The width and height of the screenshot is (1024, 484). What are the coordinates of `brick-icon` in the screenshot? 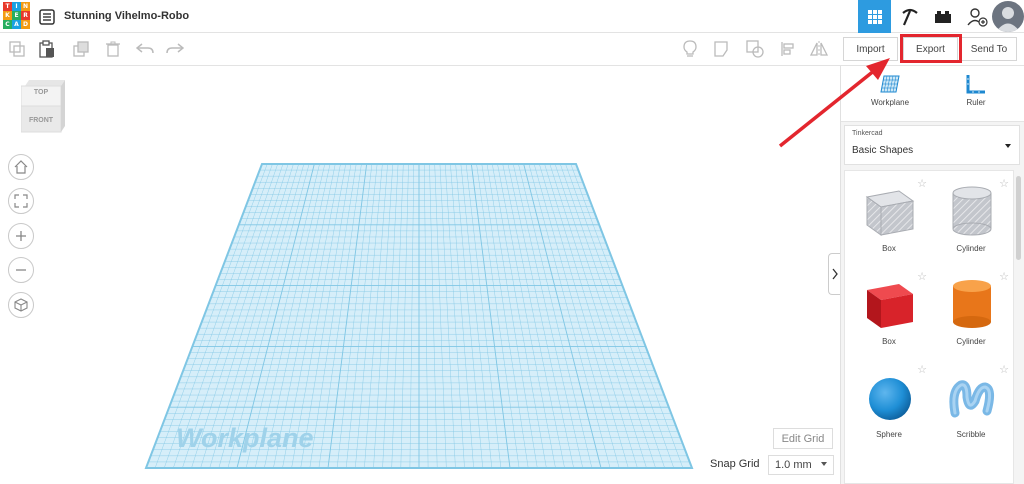 It's located at (942, 16).